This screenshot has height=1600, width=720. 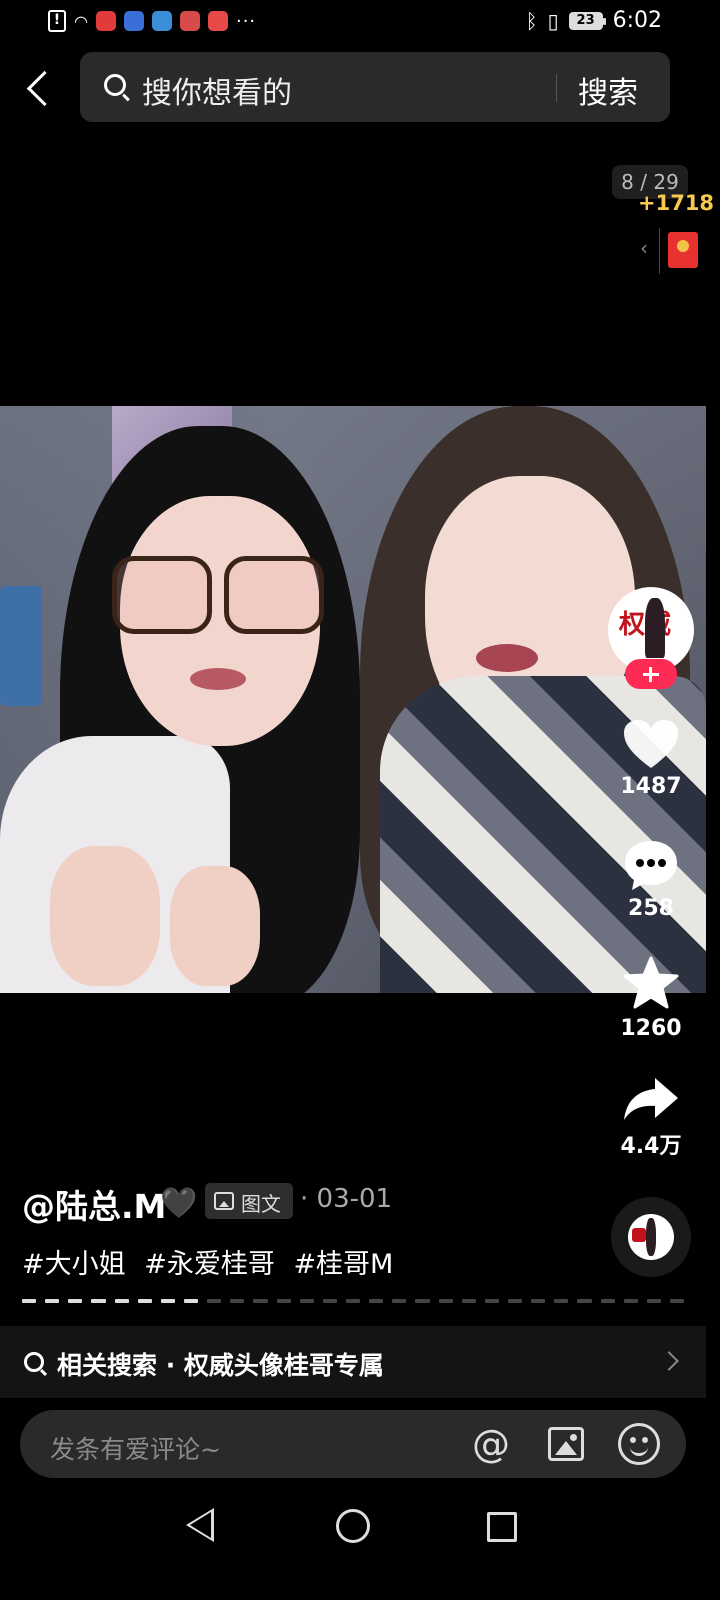 I want to click on hashtag: #桂哥M, so click(x=343, y=1264).